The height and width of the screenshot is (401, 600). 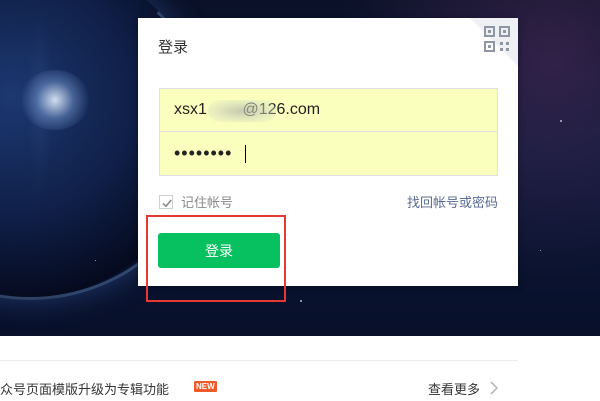 What do you see at coordinates (207, 203) in the screenshot?
I see `remember-label: 记住帐号` at bounding box center [207, 203].